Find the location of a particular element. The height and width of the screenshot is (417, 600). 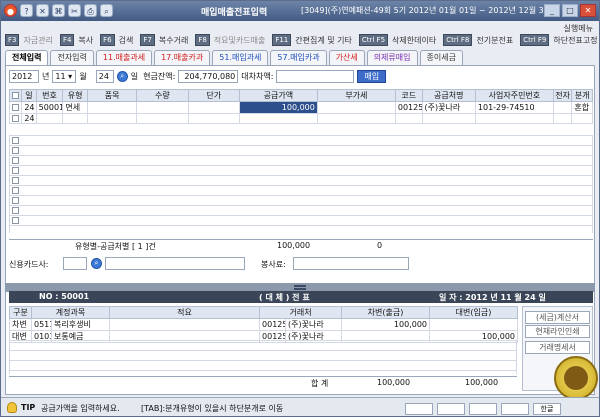

tab-7: 의제류매입 is located at coordinates (392, 57).